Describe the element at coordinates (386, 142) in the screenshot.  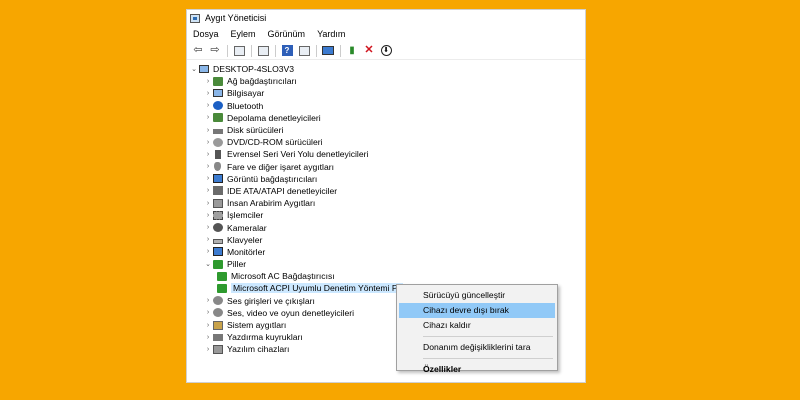
I see `tree-category-dvd: › DVD/CD-ROM sürücüleri` at that location.